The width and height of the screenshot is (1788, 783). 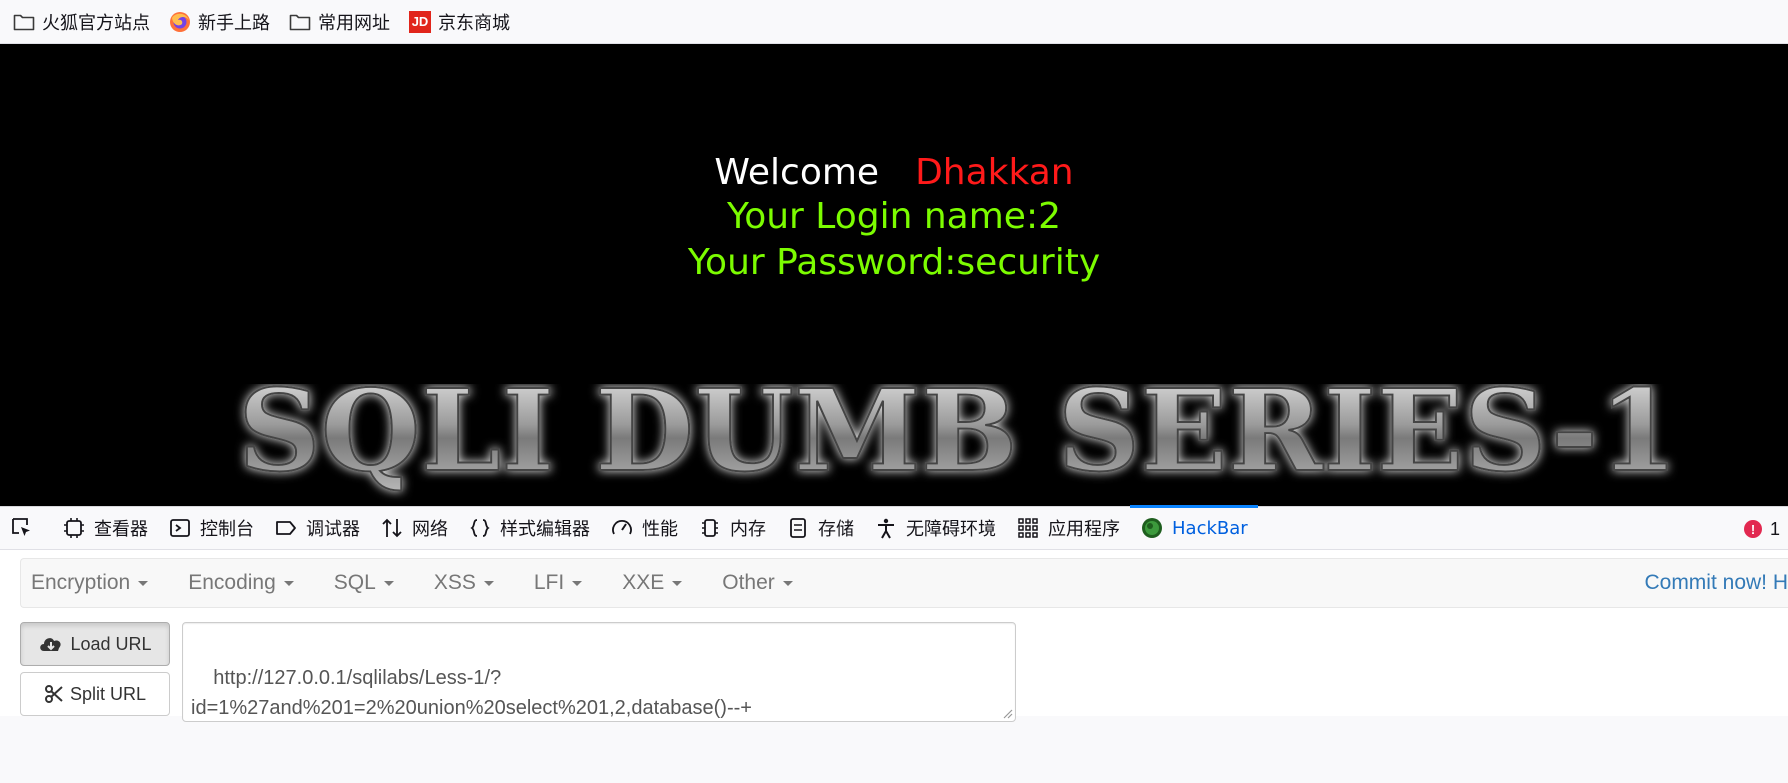 What do you see at coordinates (227, 529) in the screenshot?
I see `tab-label: 控制台` at bounding box center [227, 529].